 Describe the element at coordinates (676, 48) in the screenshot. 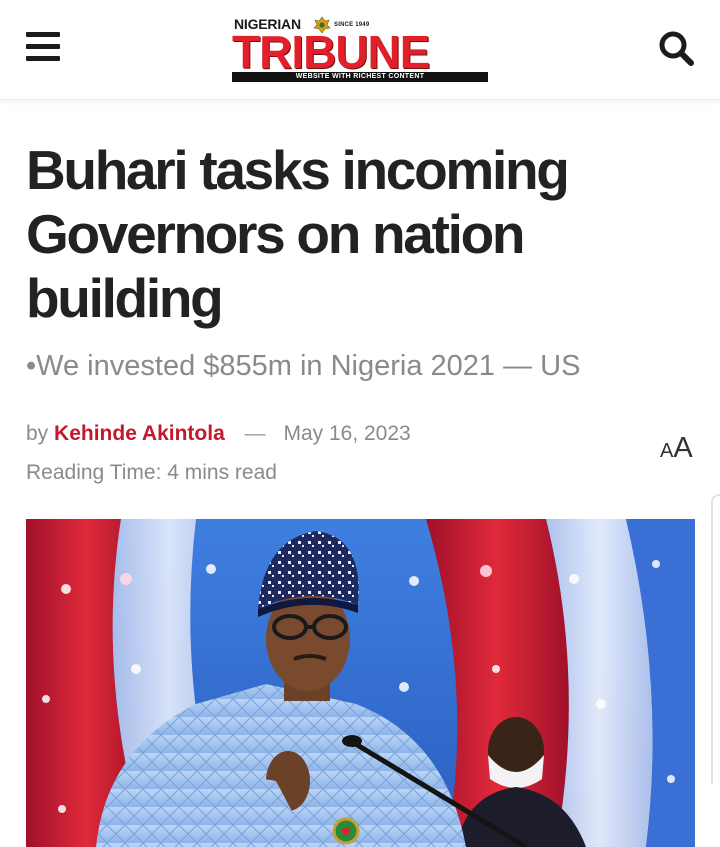

I see `search-icon` at that location.